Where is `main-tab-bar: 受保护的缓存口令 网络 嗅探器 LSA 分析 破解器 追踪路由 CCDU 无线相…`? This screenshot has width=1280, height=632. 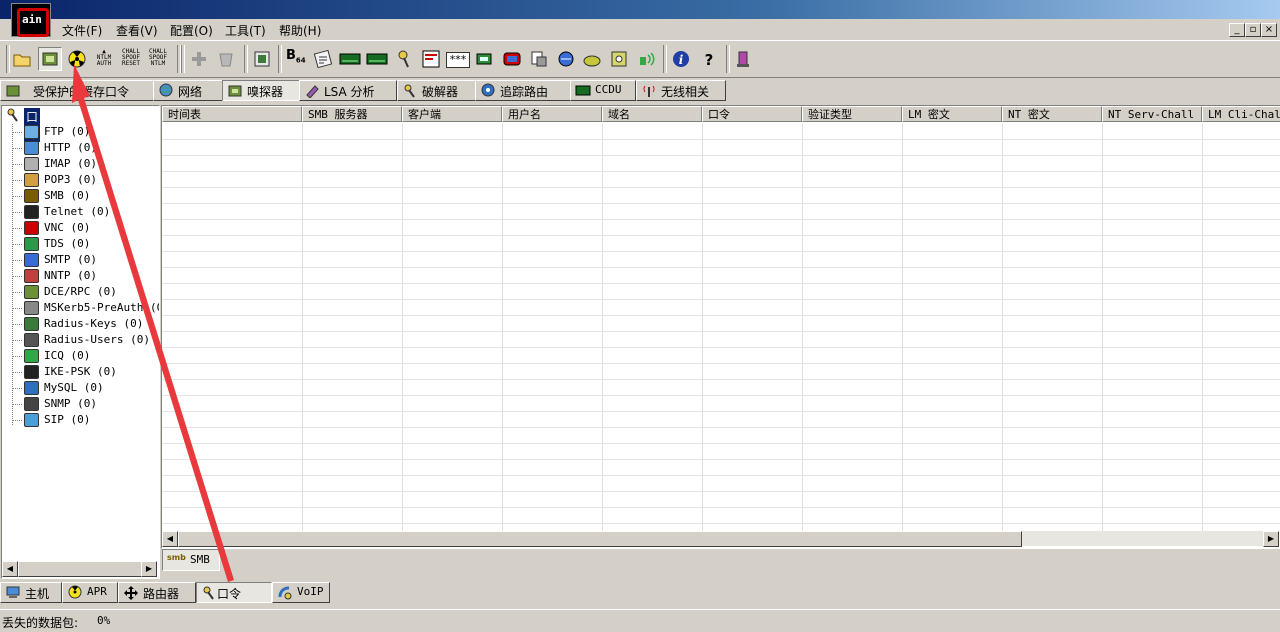 main-tab-bar: 受保护的缓存口令 网络 嗅探器 LSA 分析 破解器 追踪路由 CCDU 无线相… is located at coordinates (640, 91).